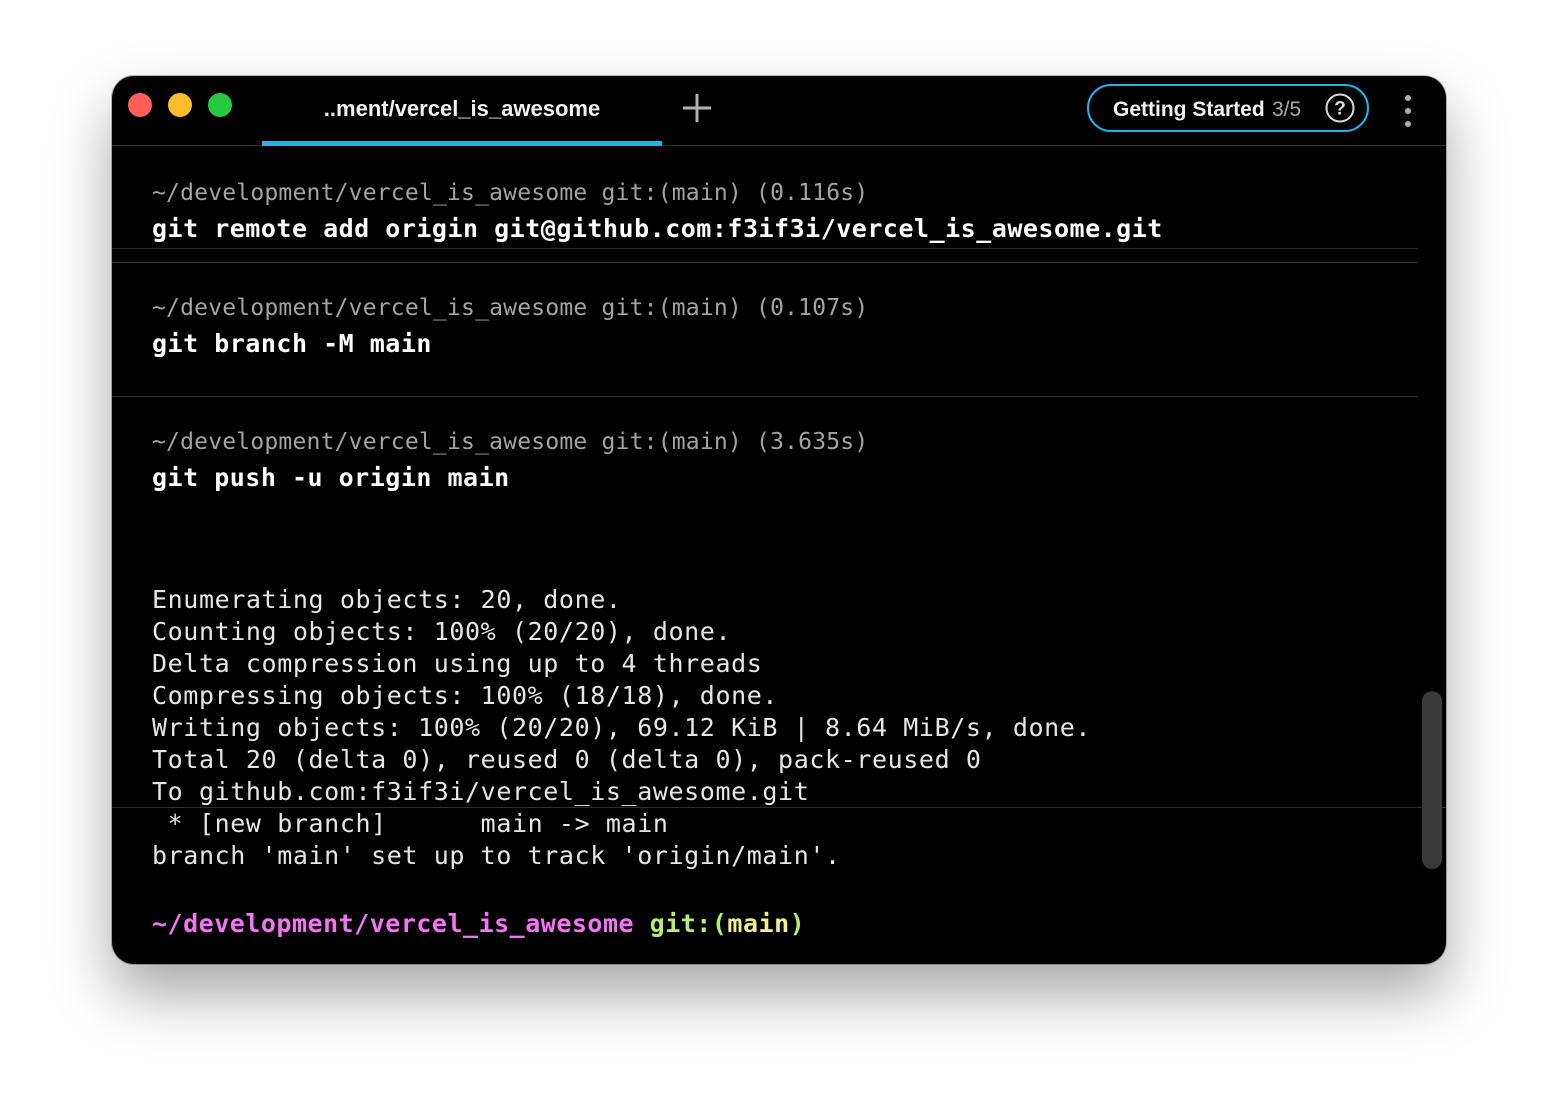 This screenshot has width=1558, height=1112. I want to click on getting-started-button: Getting Started 3/5 ?, so click(1228, 108).